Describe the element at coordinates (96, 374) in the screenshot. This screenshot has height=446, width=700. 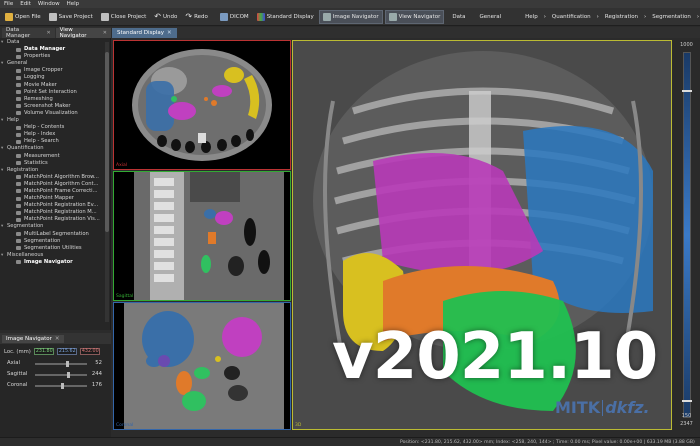
I see `sagittal-value: 244` at that location.